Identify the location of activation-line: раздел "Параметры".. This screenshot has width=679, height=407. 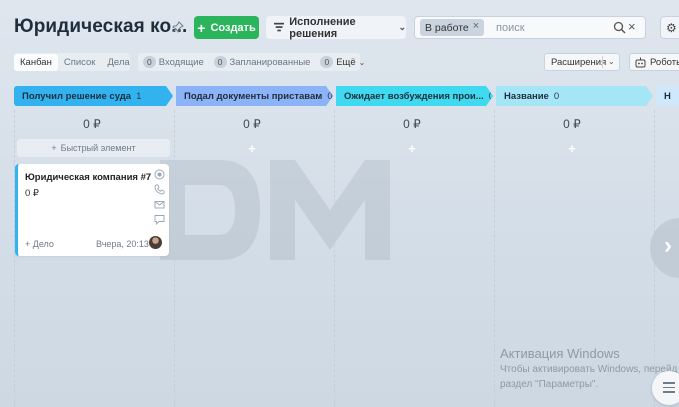
(549, 384).